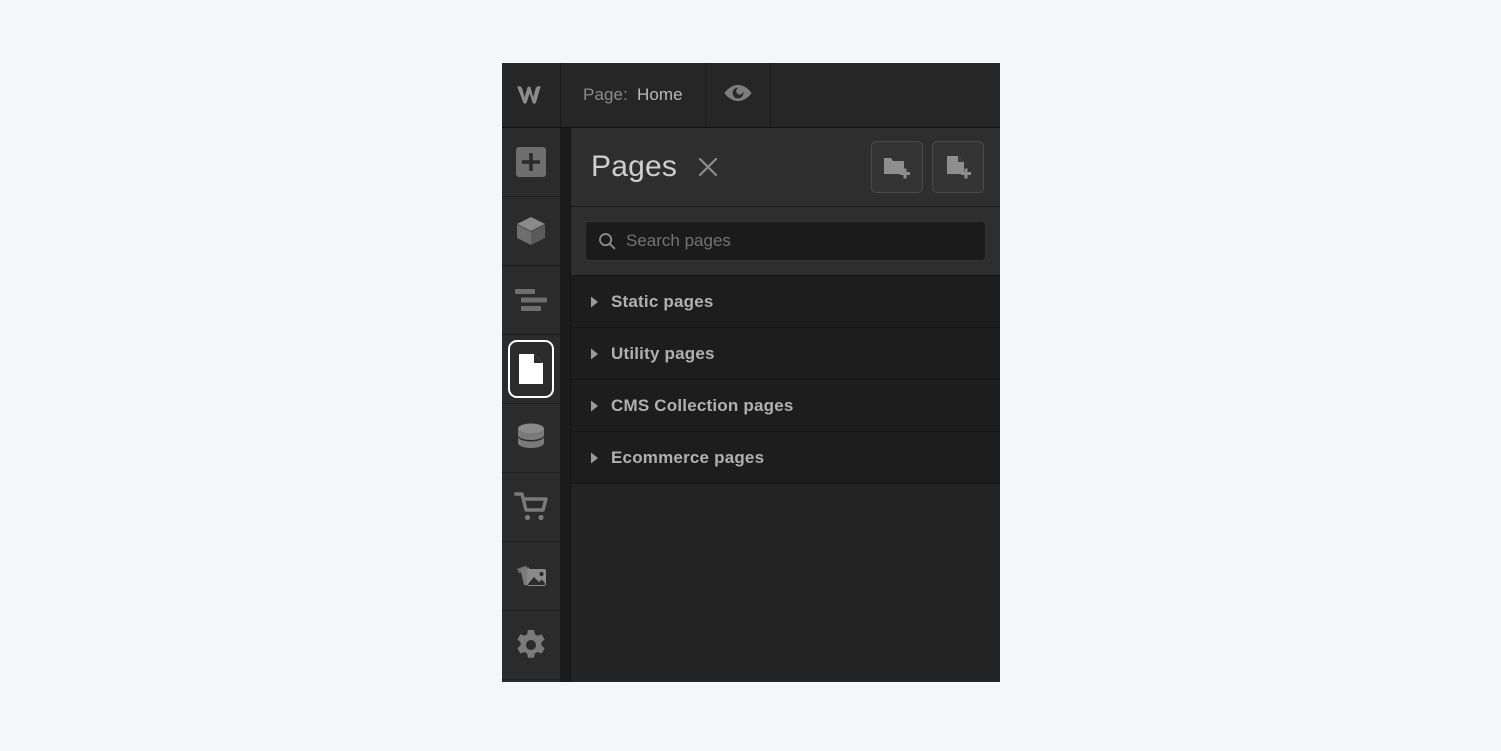 The width and height of the screenshot is (1501, 751). I want to click on folder-plus-icon, so click(897, 167).